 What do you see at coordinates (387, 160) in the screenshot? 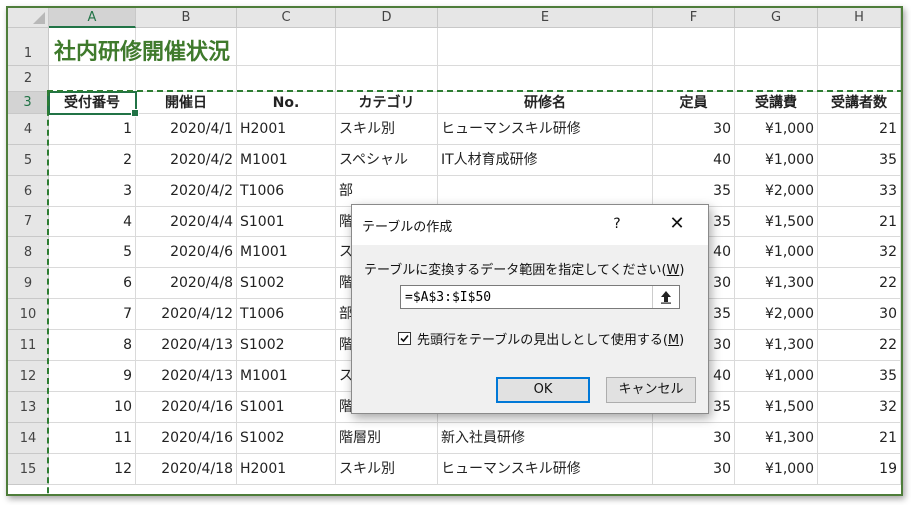
I see `table-cell: スペシャル` at bounding box center [387, 160].